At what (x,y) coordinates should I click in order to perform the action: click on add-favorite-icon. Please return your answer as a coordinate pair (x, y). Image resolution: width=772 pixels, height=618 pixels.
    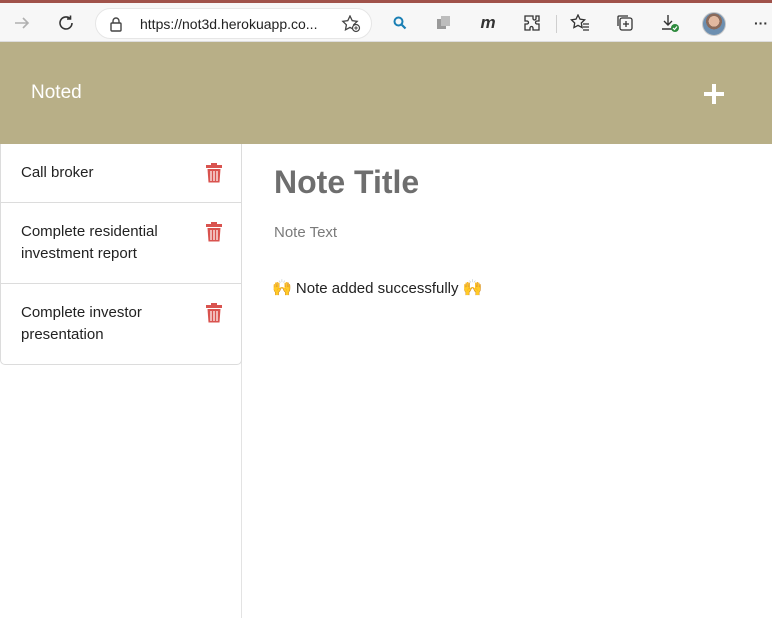
    Looking at the image, I should click on (351, 26).